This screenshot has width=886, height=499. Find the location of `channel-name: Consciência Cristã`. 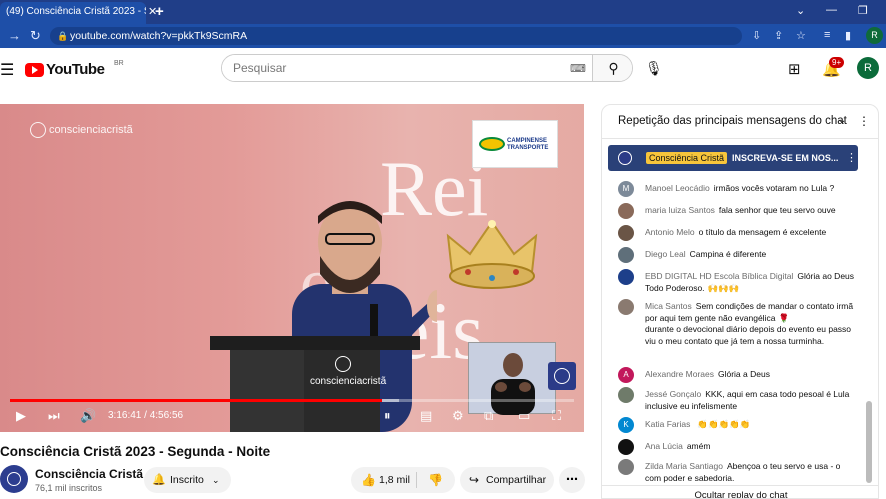

channel-name: Consciência Cristã is located at coordinates (89, 474).